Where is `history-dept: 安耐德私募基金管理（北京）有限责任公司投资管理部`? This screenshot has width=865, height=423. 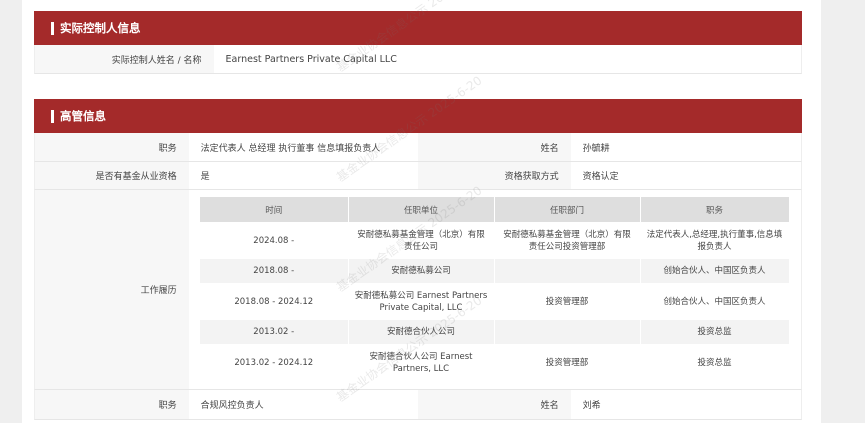
history-dept: 安耐德私募基金管理（北京）有限责任公司投资管理部 is located at coordinates (567, 240).